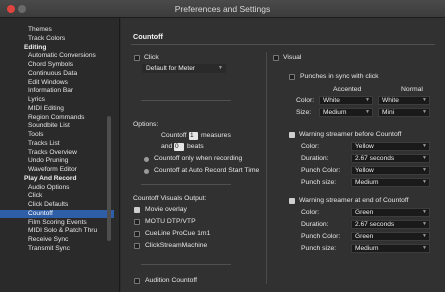  What do you see at coordinates (57, 74) in the screenshot?
I see `sidebar-item: Continuous Data` at bounding box center [57, 74].